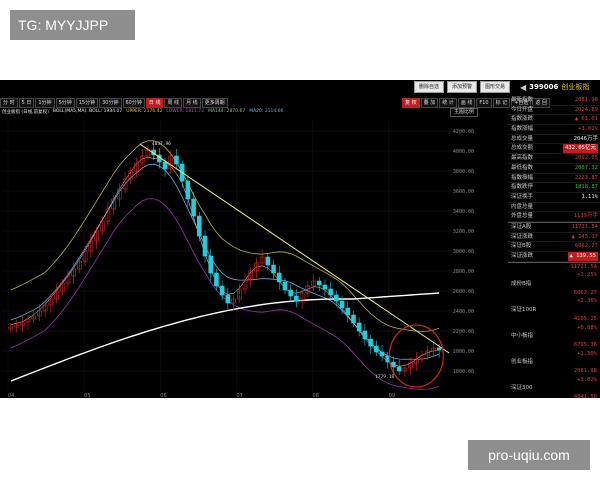  What do you see at coordinates (429, 87) in the screenshot?
I see `remove-watchlist-button: 删除自选` at bounding box center [429, 87].